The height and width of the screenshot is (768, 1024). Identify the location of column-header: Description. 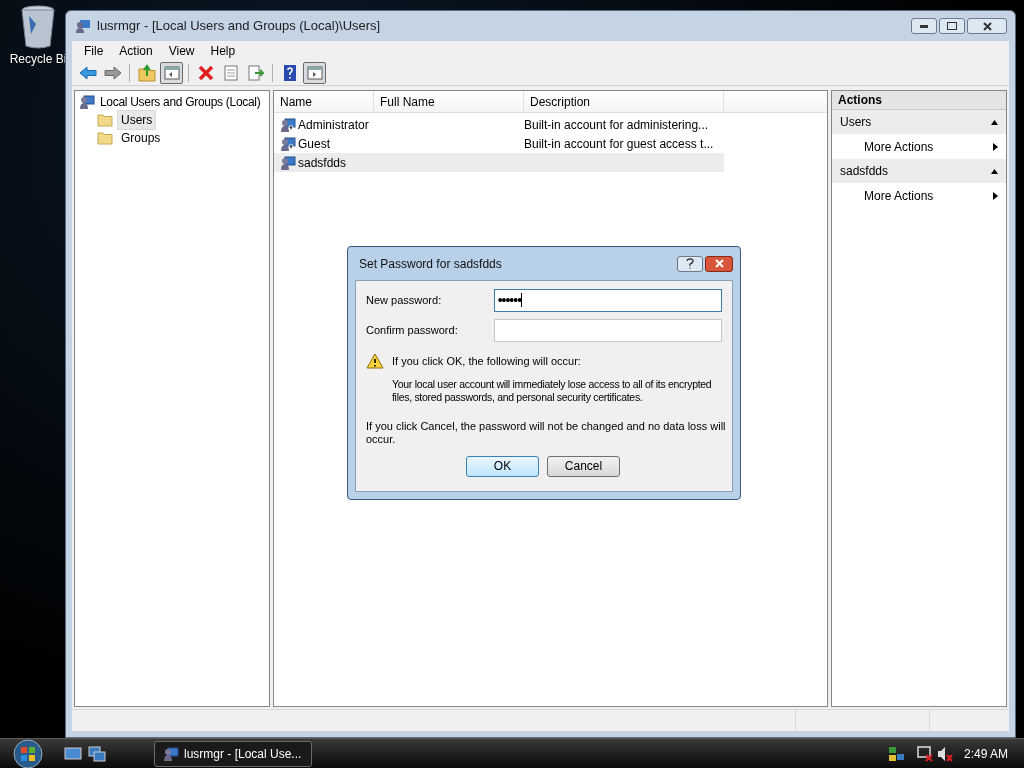
(624, 101).